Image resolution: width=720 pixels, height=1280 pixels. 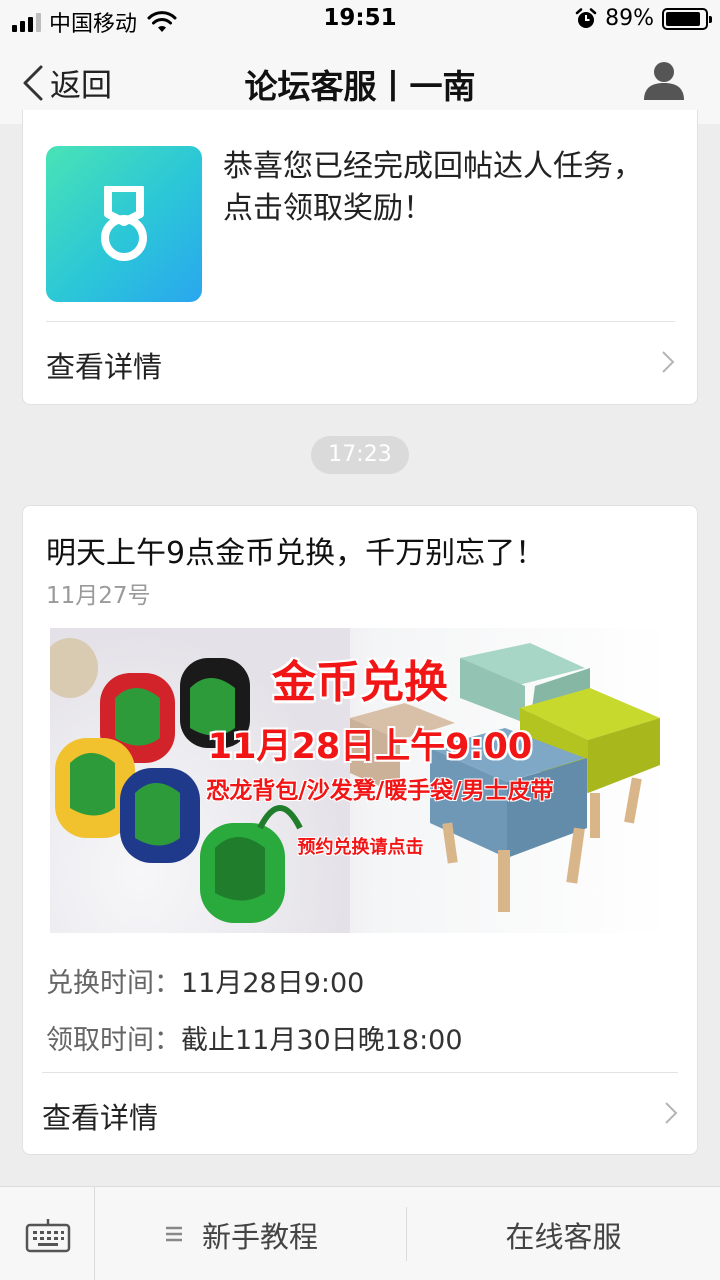 I want to click on exchange-time-label: 兑换时间：, so click(x=113, y=983).